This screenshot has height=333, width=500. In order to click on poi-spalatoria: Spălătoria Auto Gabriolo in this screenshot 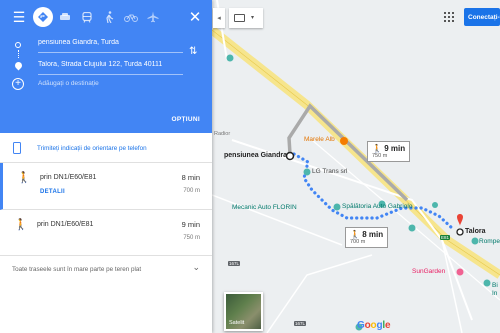, I will do `click(377, 206)`.